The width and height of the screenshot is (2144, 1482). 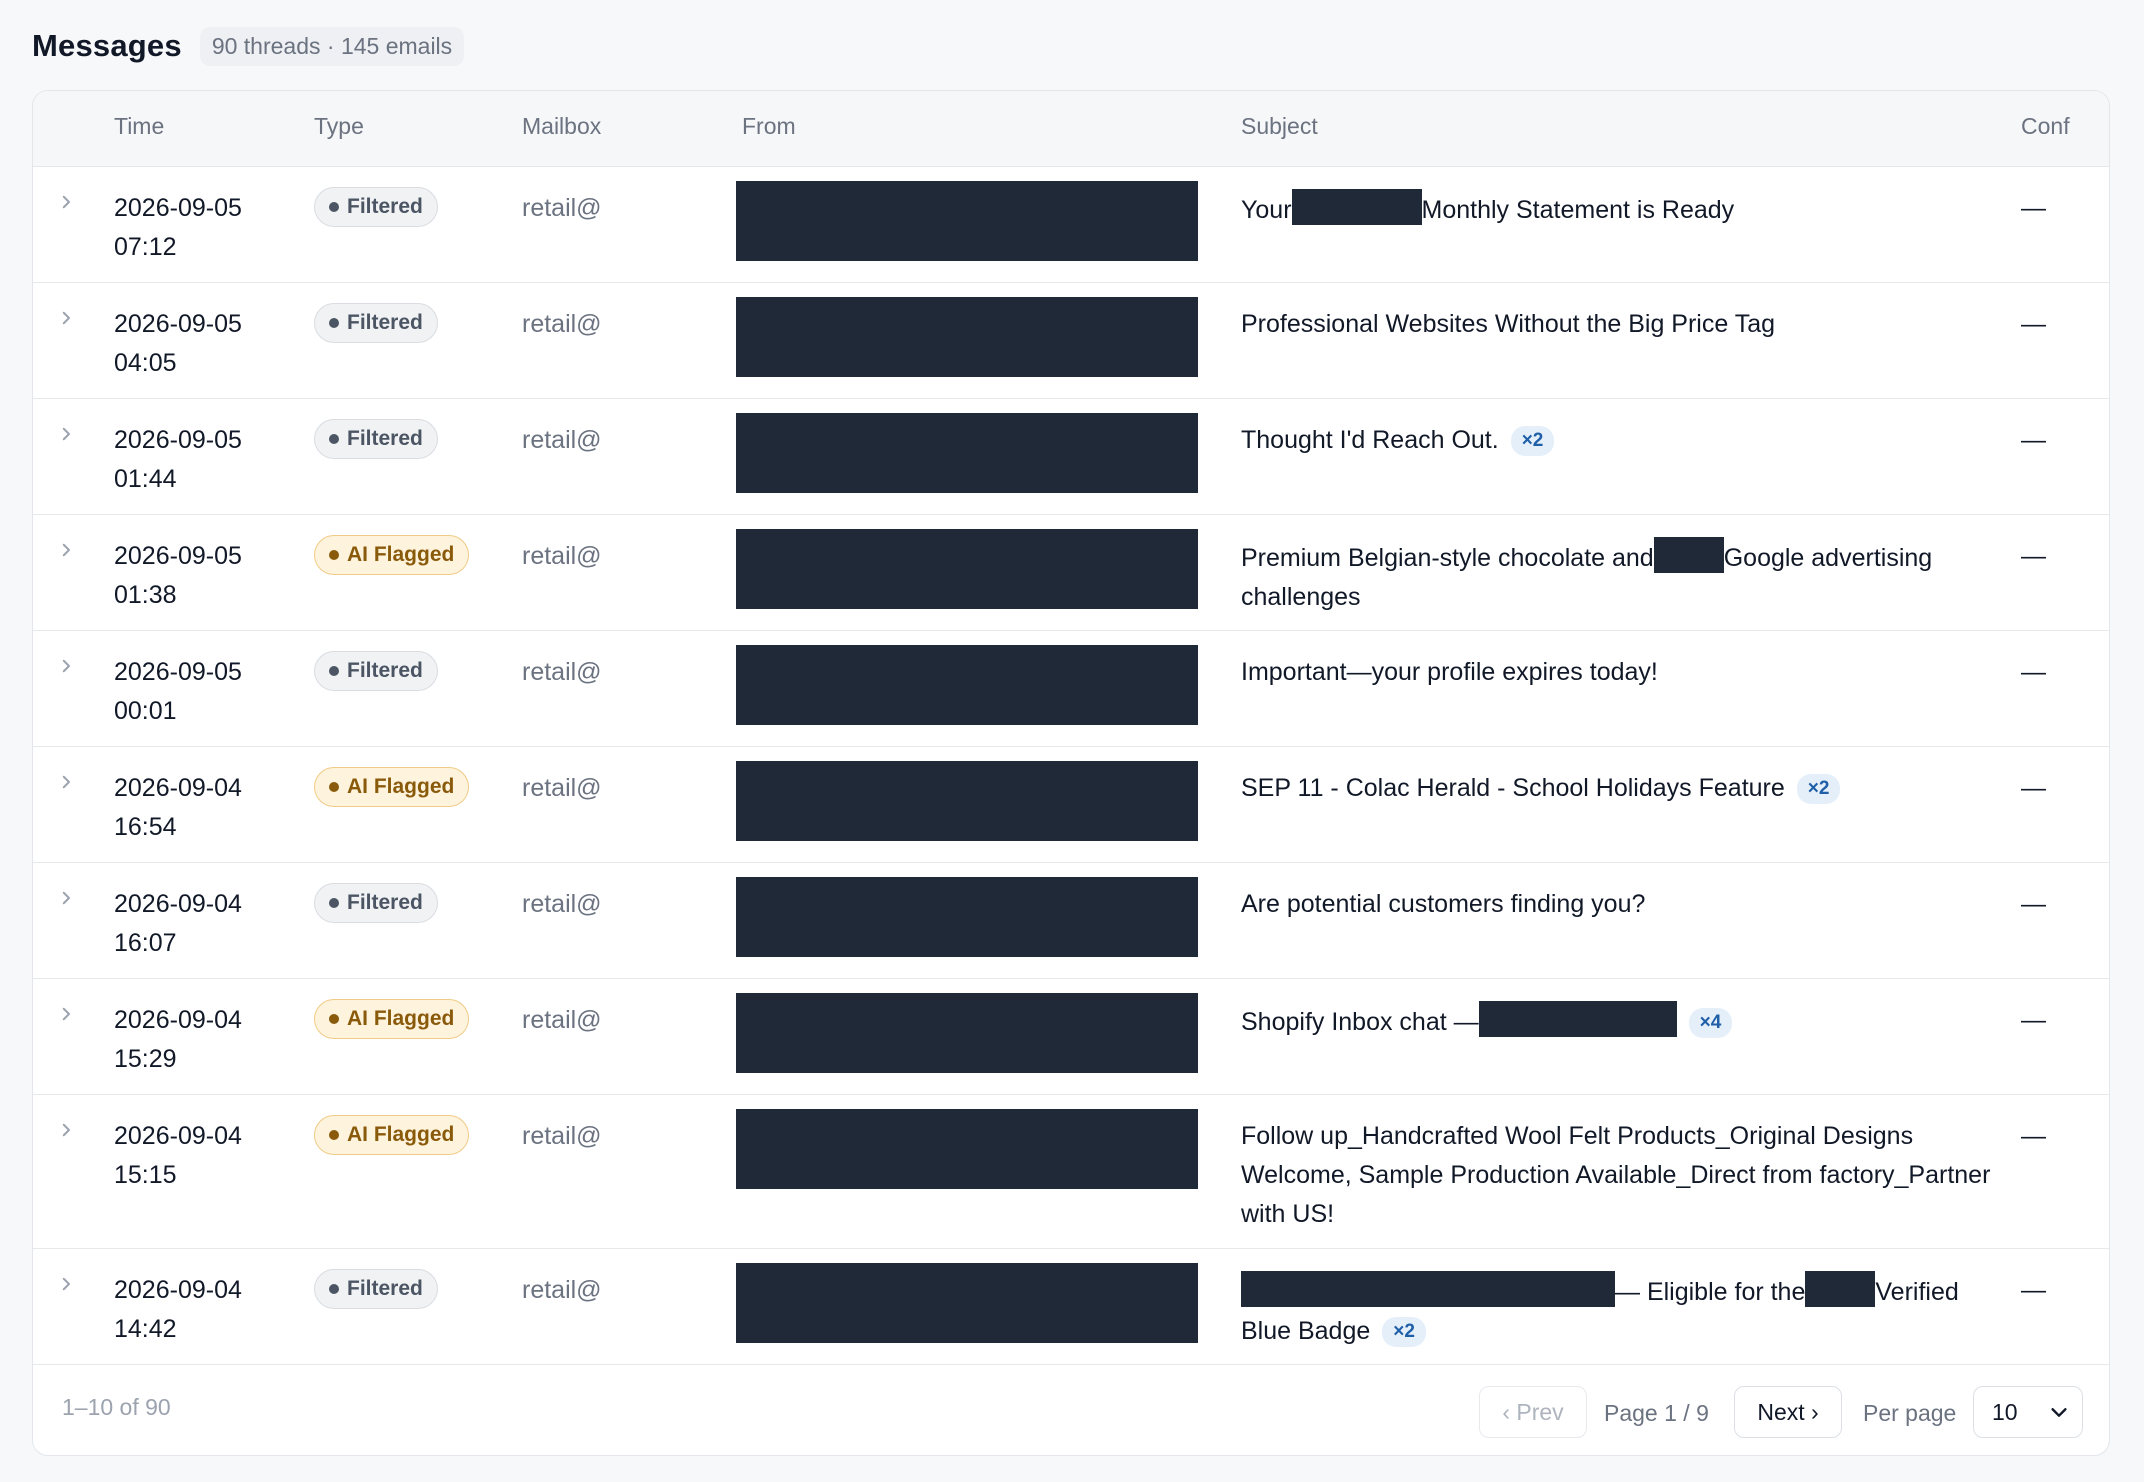 I want to click on table-header: Time Type Mailbox From Subject Conf, so click(x=1071, y=129).